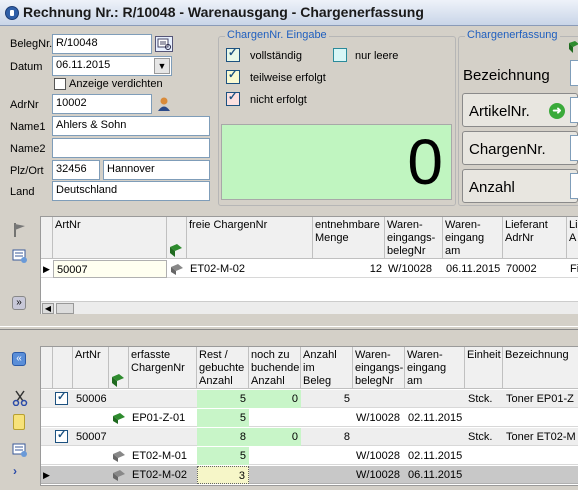 The image size is (578, 490). What do you see at coordinates (289, 328) in the screenshot?
I see `splitter` at bounding box center [289, 328].